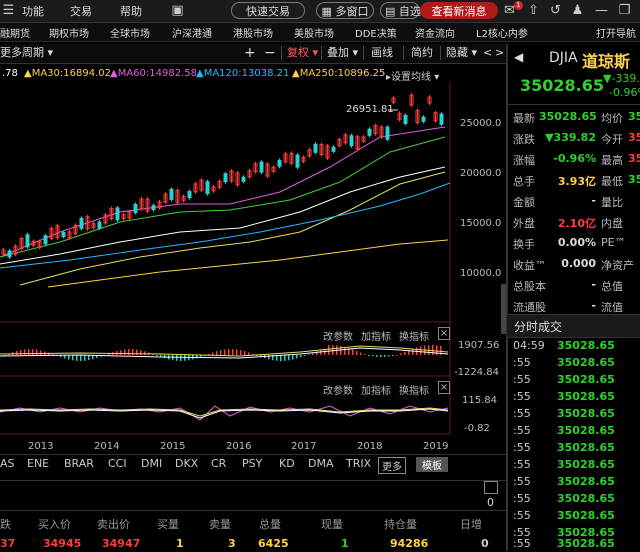 The width and height of the screenshot is (640, 552). I want to click on maximize-panel-icon, so click(491, 487).